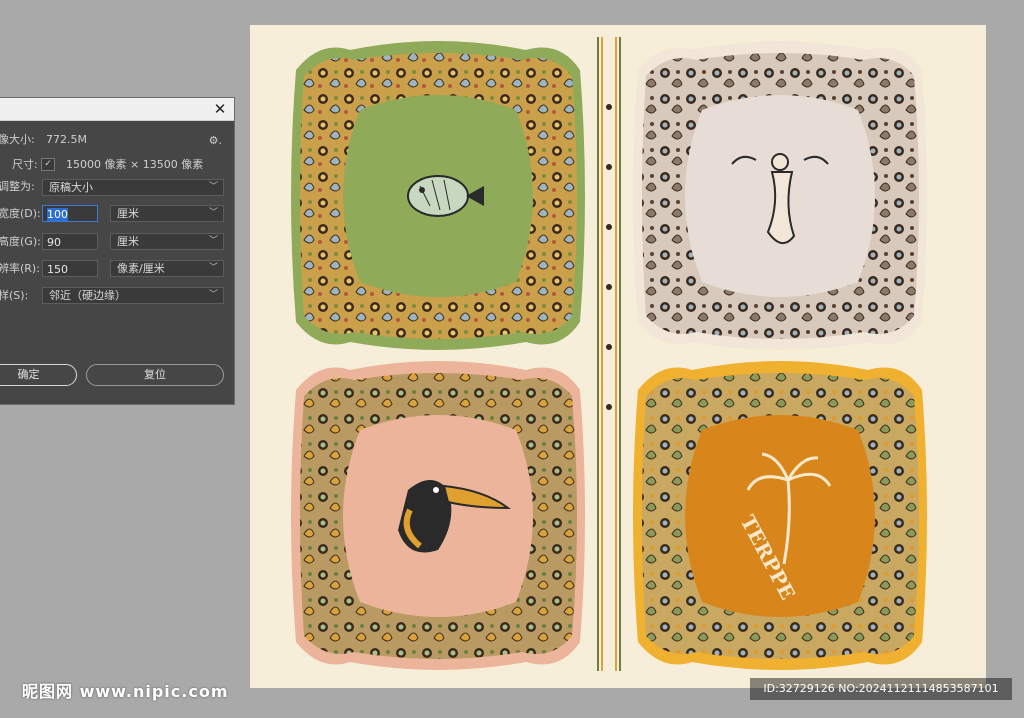 The height and width of the screenshot is (718, 1024). I want to click on height-value: 90, so click(54, 242).